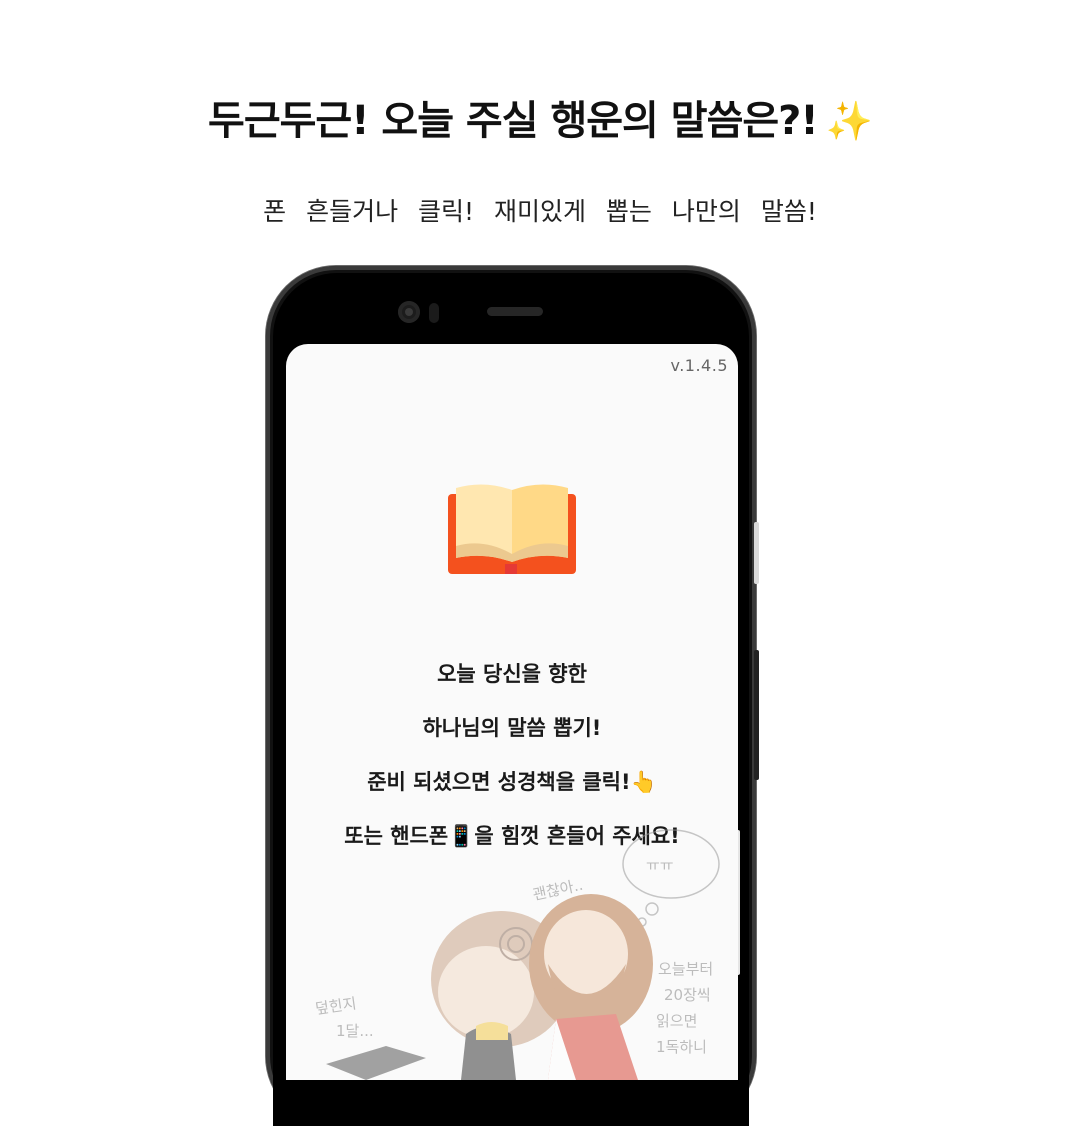  What do you see at coordinates (540, 211) in the screenshot?
I see `subline: 폰 흔들거나 클릭! 재미있게 뽑는 나만의 말씀!` at bounding box center [540, 211].